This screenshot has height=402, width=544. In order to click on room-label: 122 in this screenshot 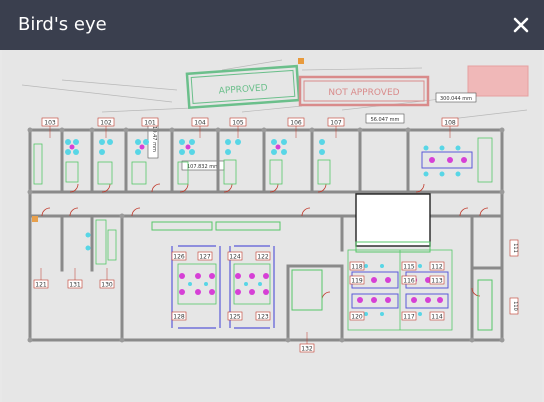, I will do `click(263, 257)`.